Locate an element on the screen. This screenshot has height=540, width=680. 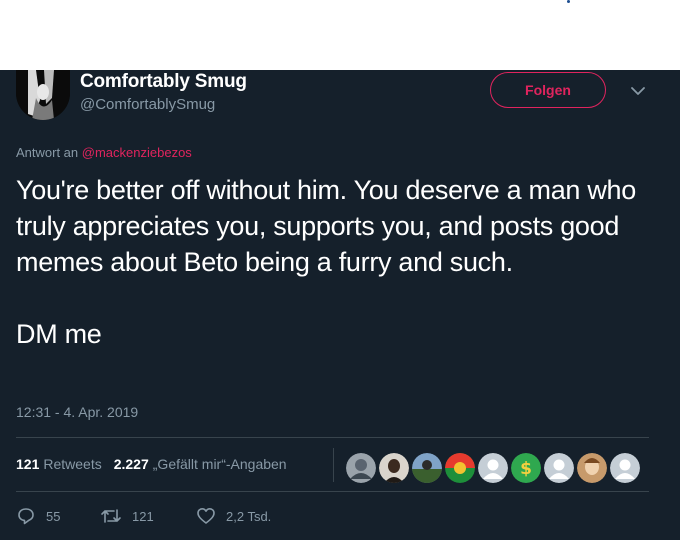
like-button: 2,2 Tsd. is located at coordinates (233, 516).